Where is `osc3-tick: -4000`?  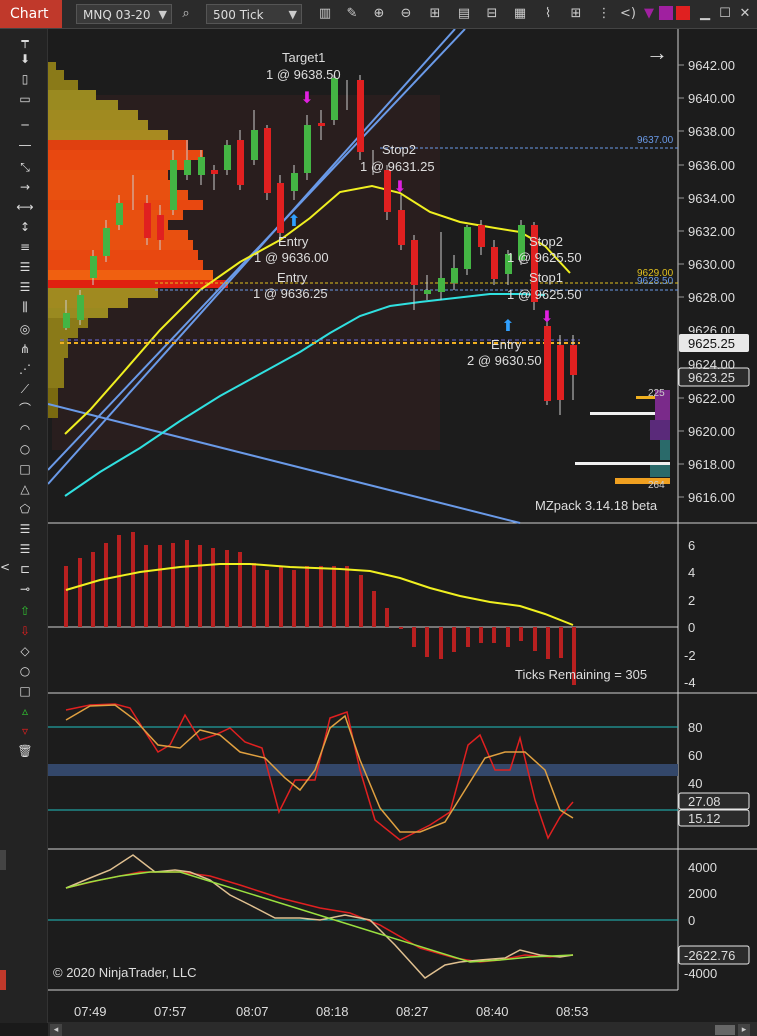
osc3-tick: -4000 is located at coordinates (701, 973).